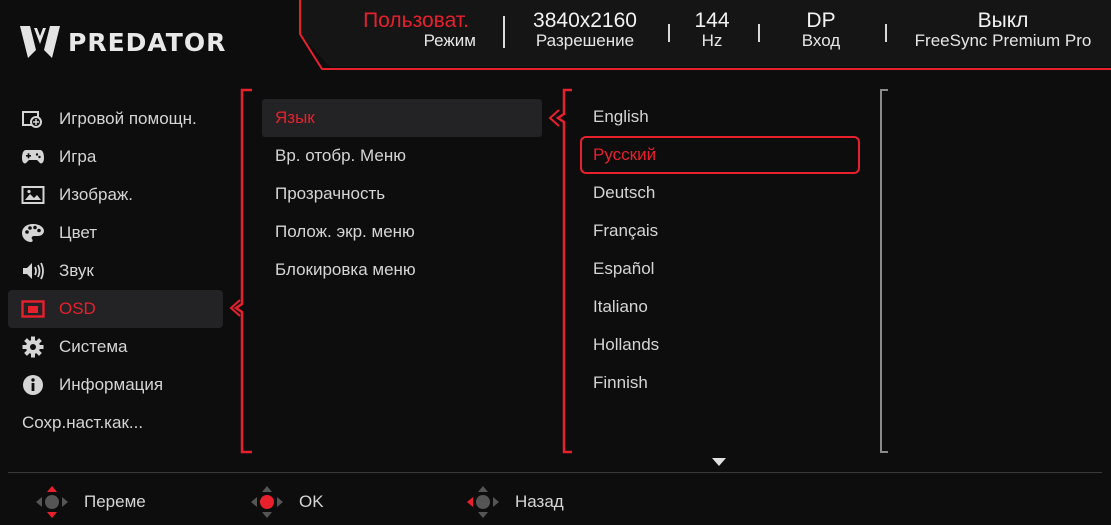 Image resolution: width=1111 pixels, height=525 pixels. What do you see at coordinates (402, 270) in the screenshot?
I see `osd-item-menu-lock: Блокировка меню` at bounding box center [402, 270].